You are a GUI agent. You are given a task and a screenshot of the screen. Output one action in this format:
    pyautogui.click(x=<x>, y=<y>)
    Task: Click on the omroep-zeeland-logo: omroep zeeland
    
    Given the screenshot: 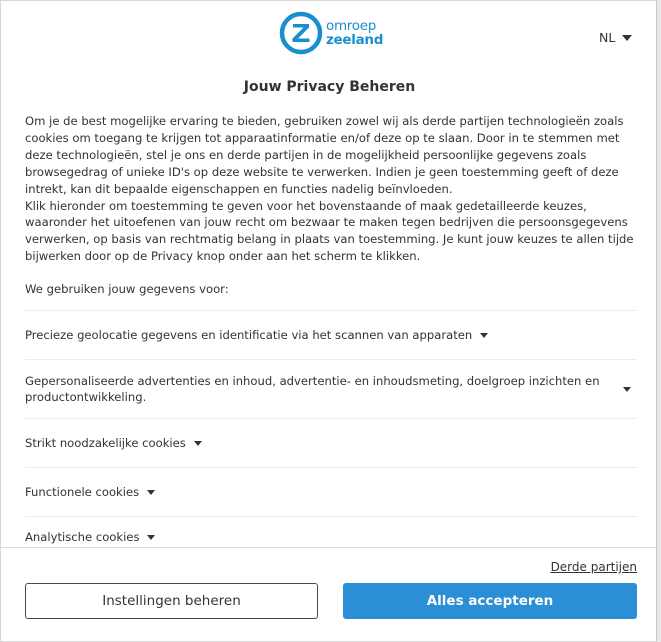 What is the action you would take?
    pyautogui.click(x=331, y=33)
    